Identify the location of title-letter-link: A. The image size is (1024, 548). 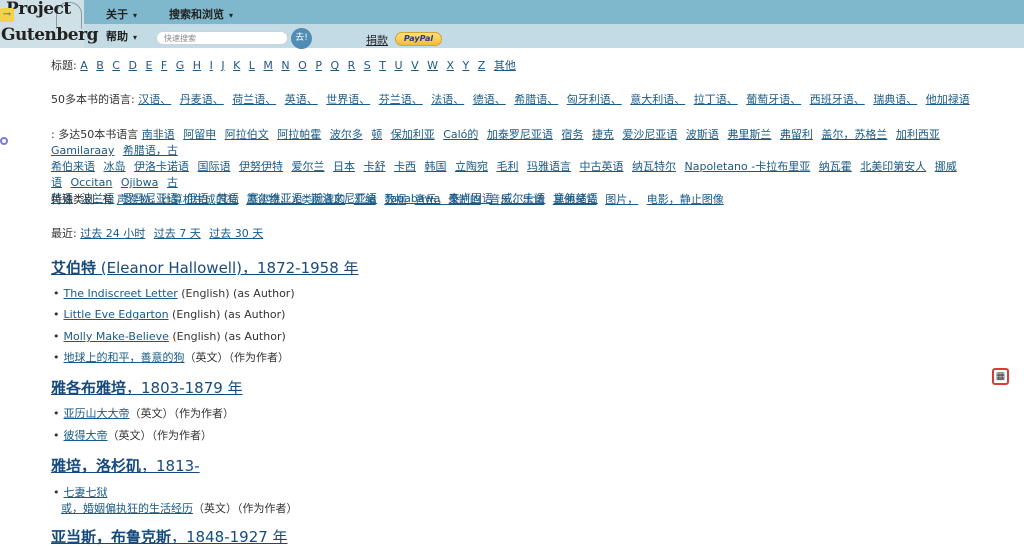
(84, 65).